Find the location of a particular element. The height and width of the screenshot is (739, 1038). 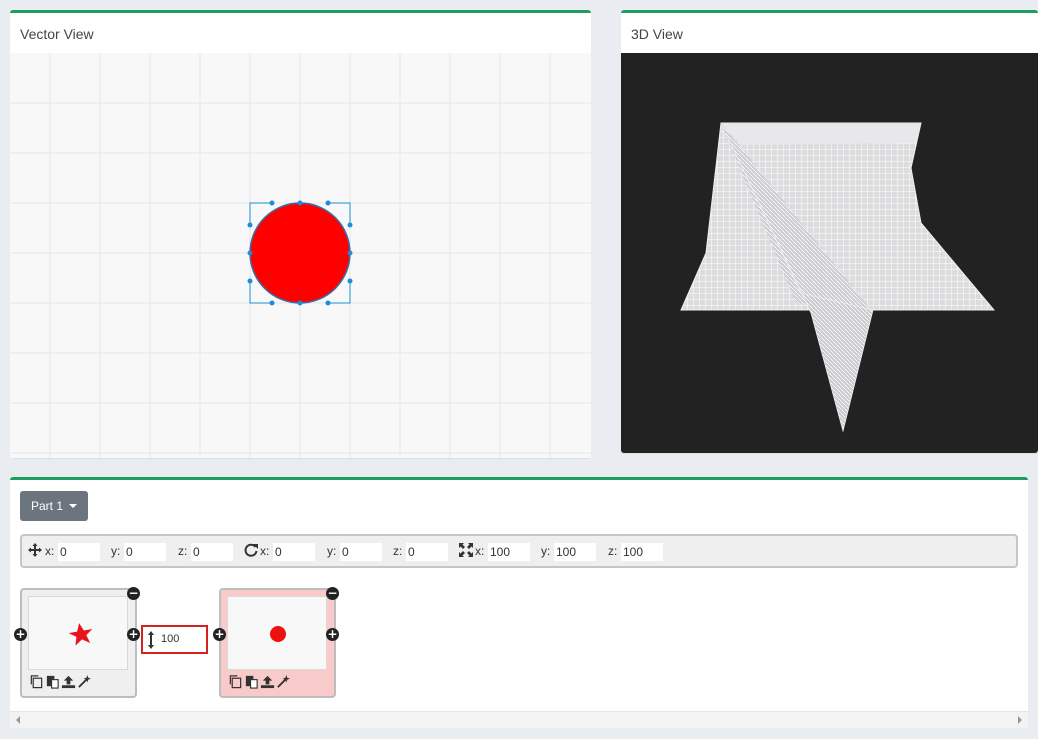

height-input: 100 is located at coordinates (174, 639).